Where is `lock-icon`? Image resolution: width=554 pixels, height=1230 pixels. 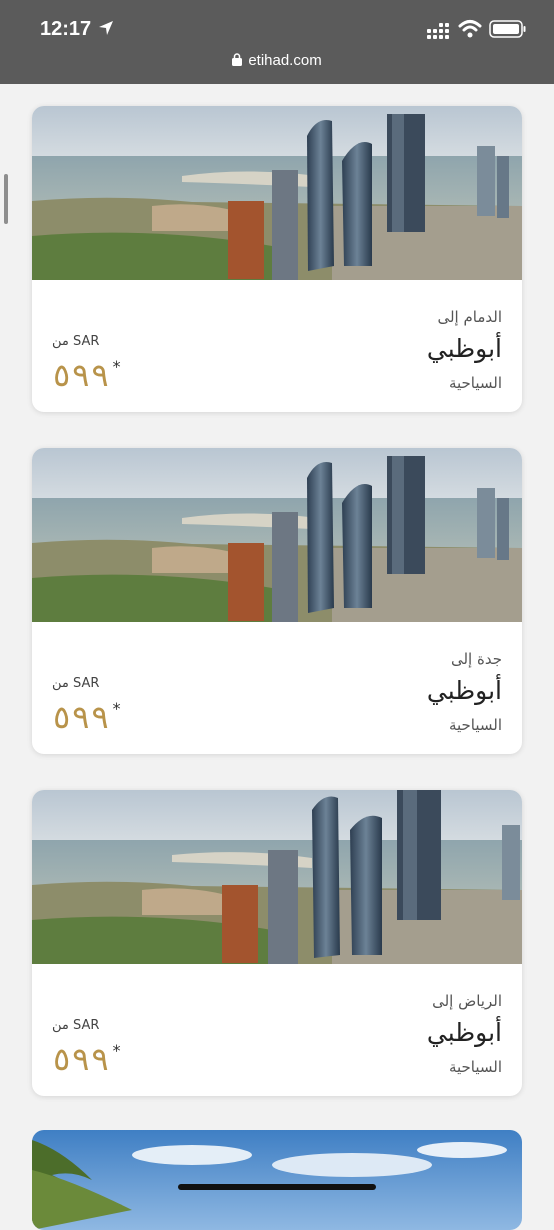 lock-icon is located at coordinates (237, 59).